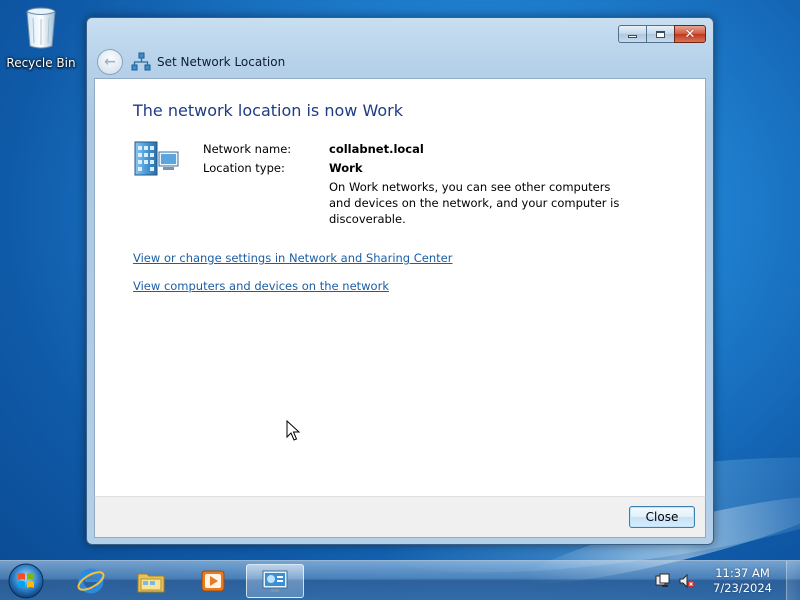 The width and height of the screenshot is (800, 600). Describe the element at coordinates (742, 573) in the screenshot. I see `clock-time: 11:37 AM` at that location.